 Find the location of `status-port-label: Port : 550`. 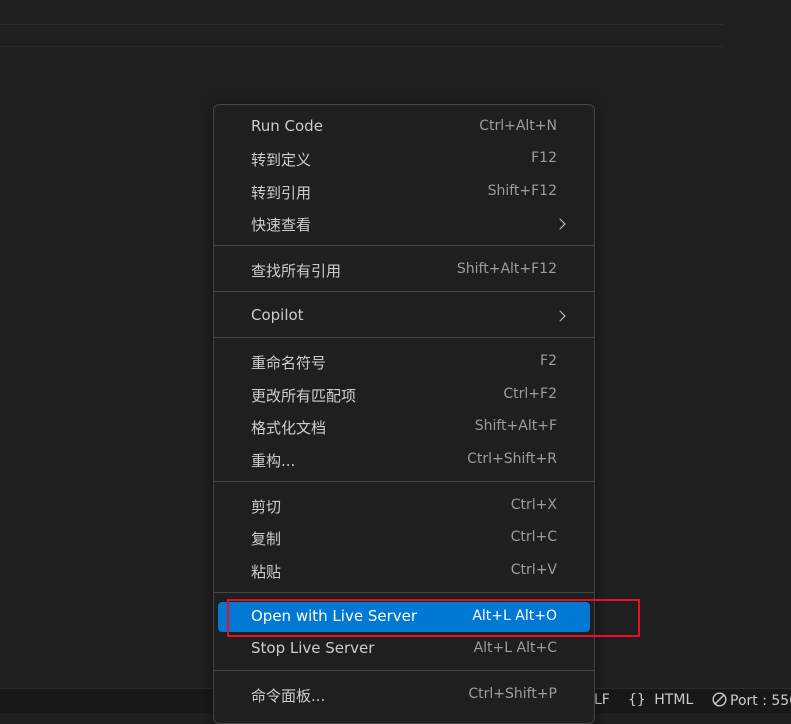

status-port-label: Port : 550 is located at coordinates (760, 701).